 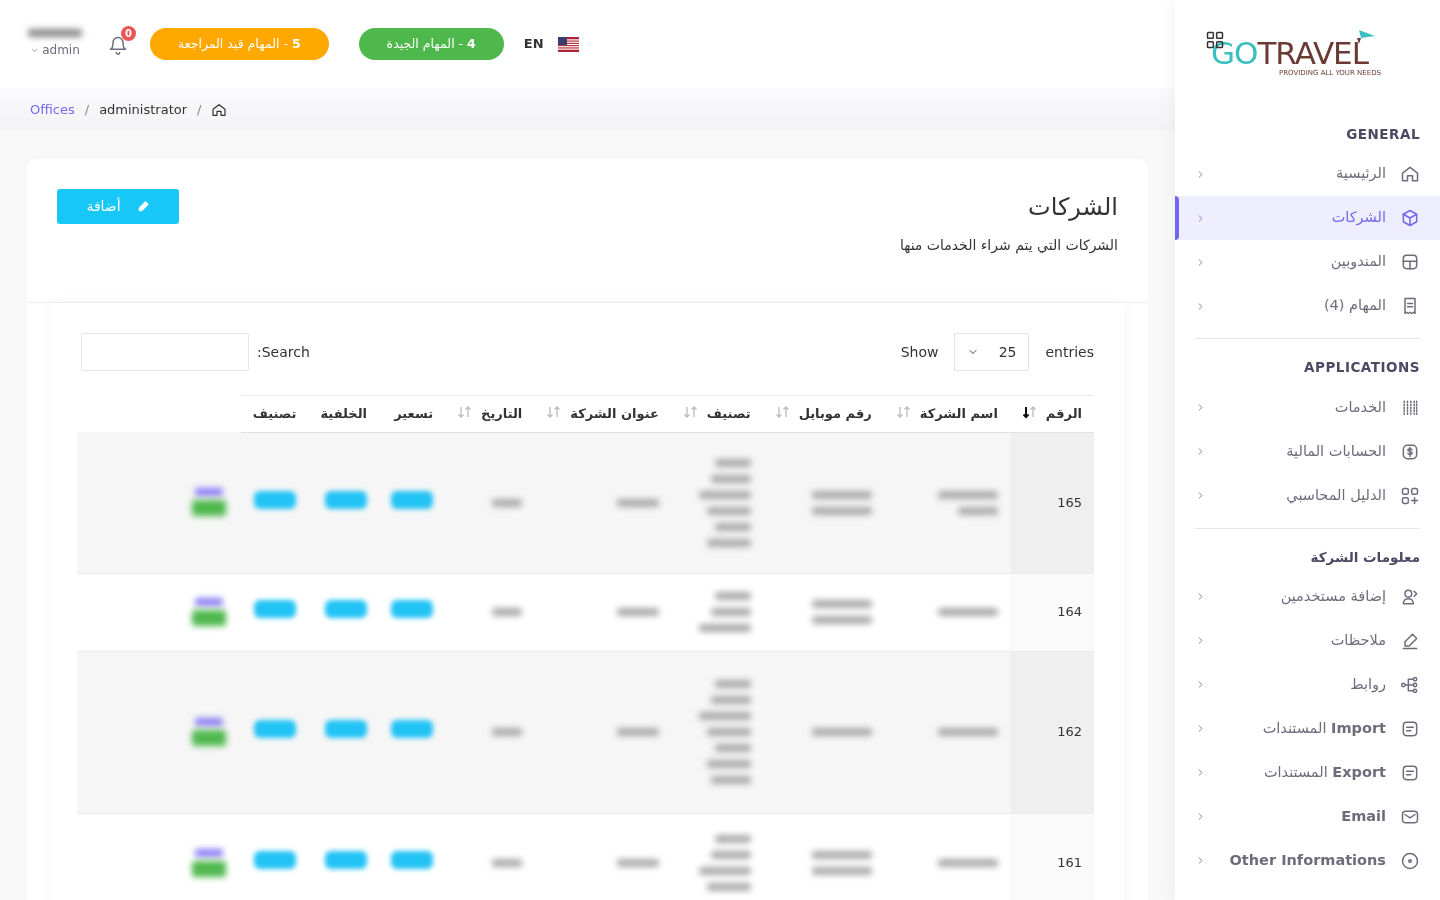 I want to click on language-selector: EN, so click(x=533, y=44).